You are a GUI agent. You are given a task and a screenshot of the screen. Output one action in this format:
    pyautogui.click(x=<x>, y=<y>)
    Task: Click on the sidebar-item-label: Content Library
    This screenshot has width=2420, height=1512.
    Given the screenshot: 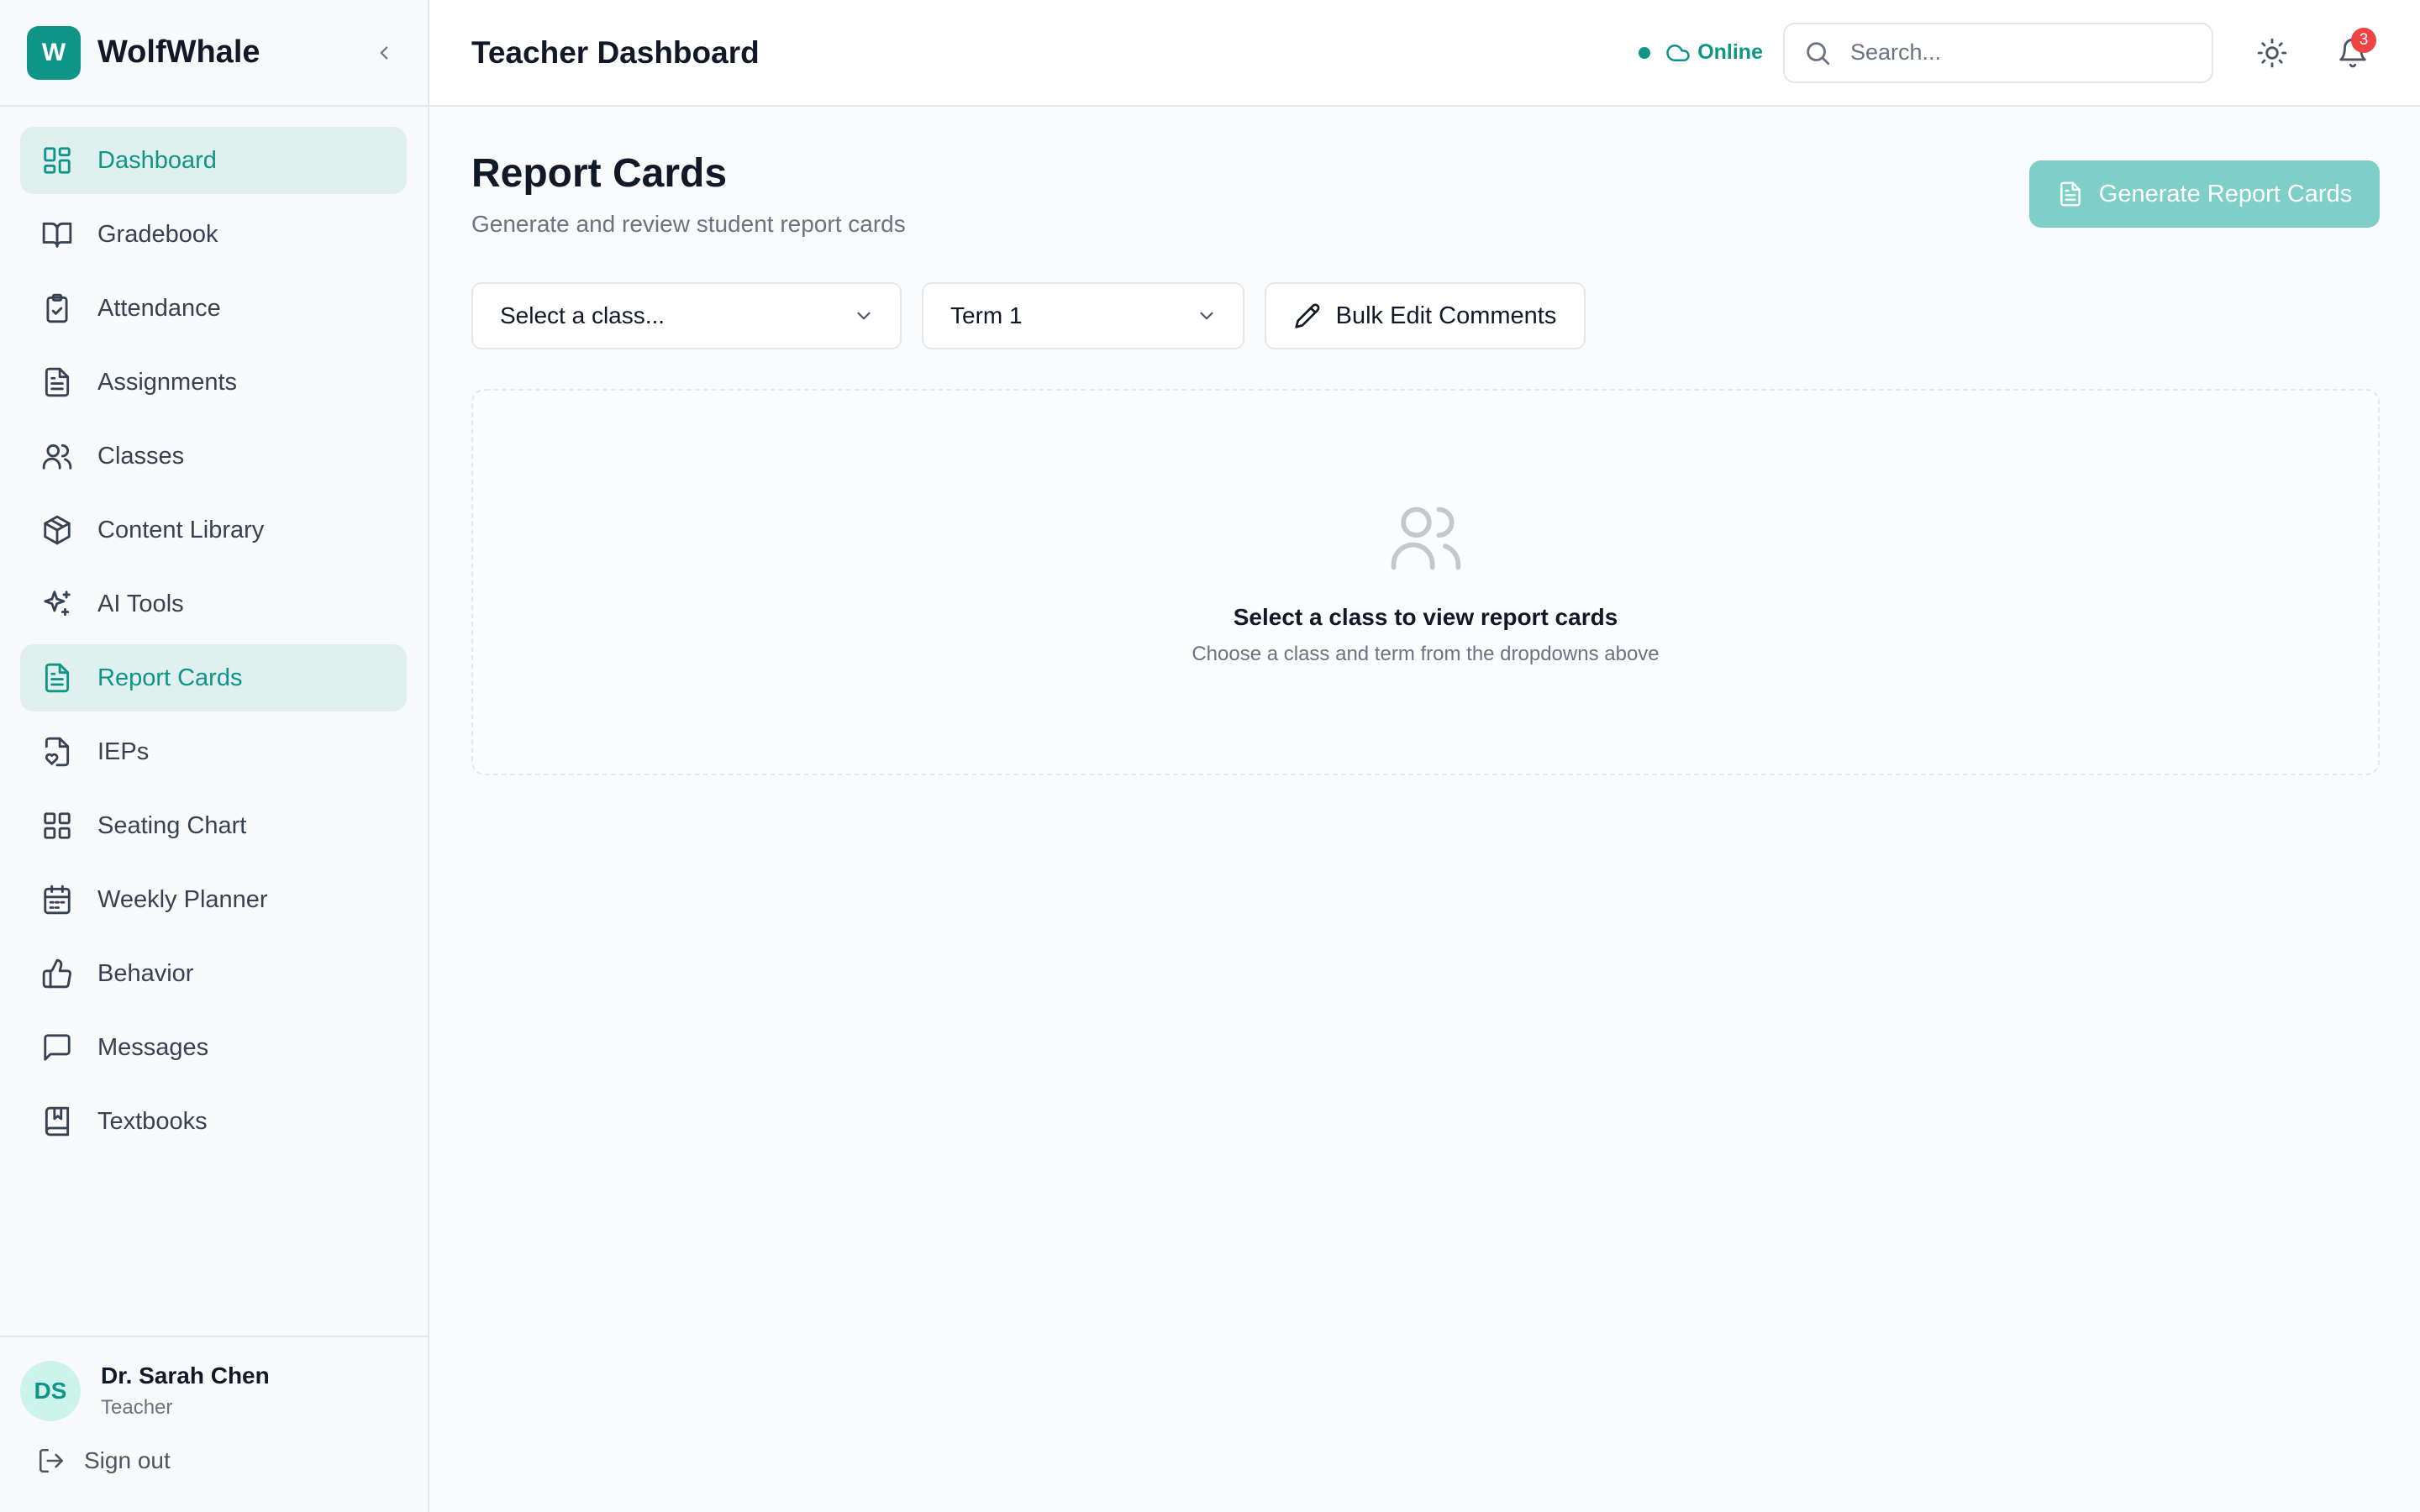 What is the action you would take?
    pyautogui.click(x=181, y=529)
    